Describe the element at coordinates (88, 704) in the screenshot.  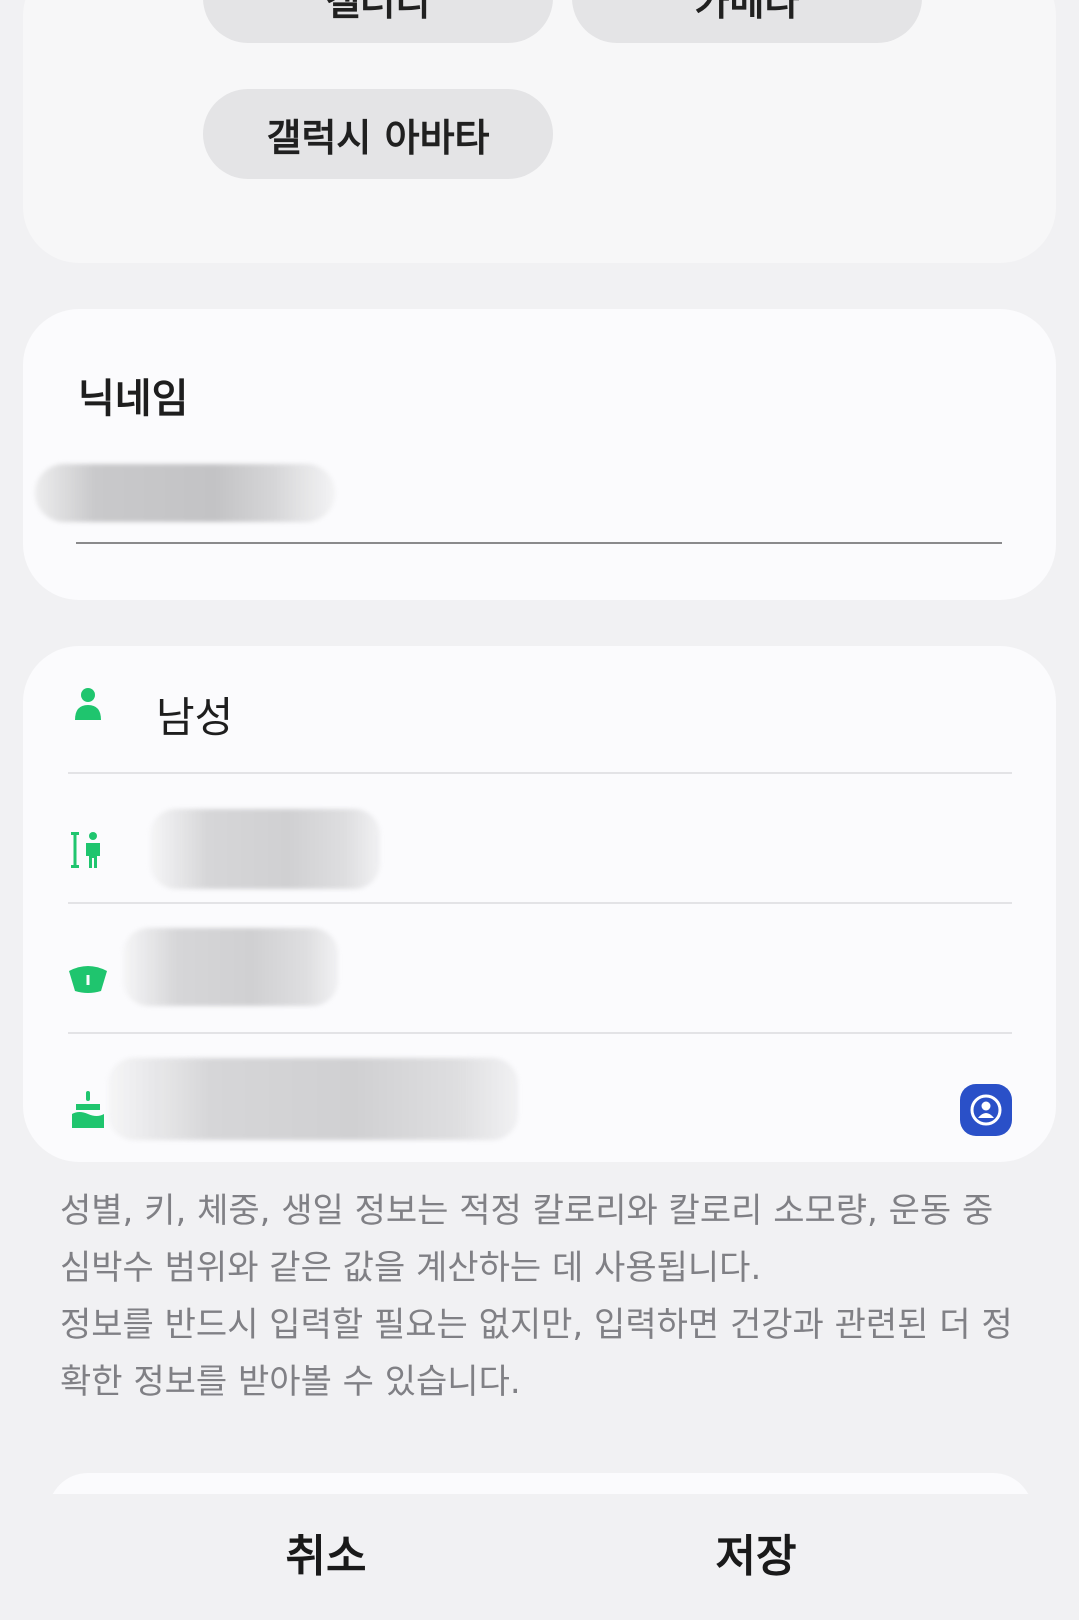
I see `person-icon` at that location.